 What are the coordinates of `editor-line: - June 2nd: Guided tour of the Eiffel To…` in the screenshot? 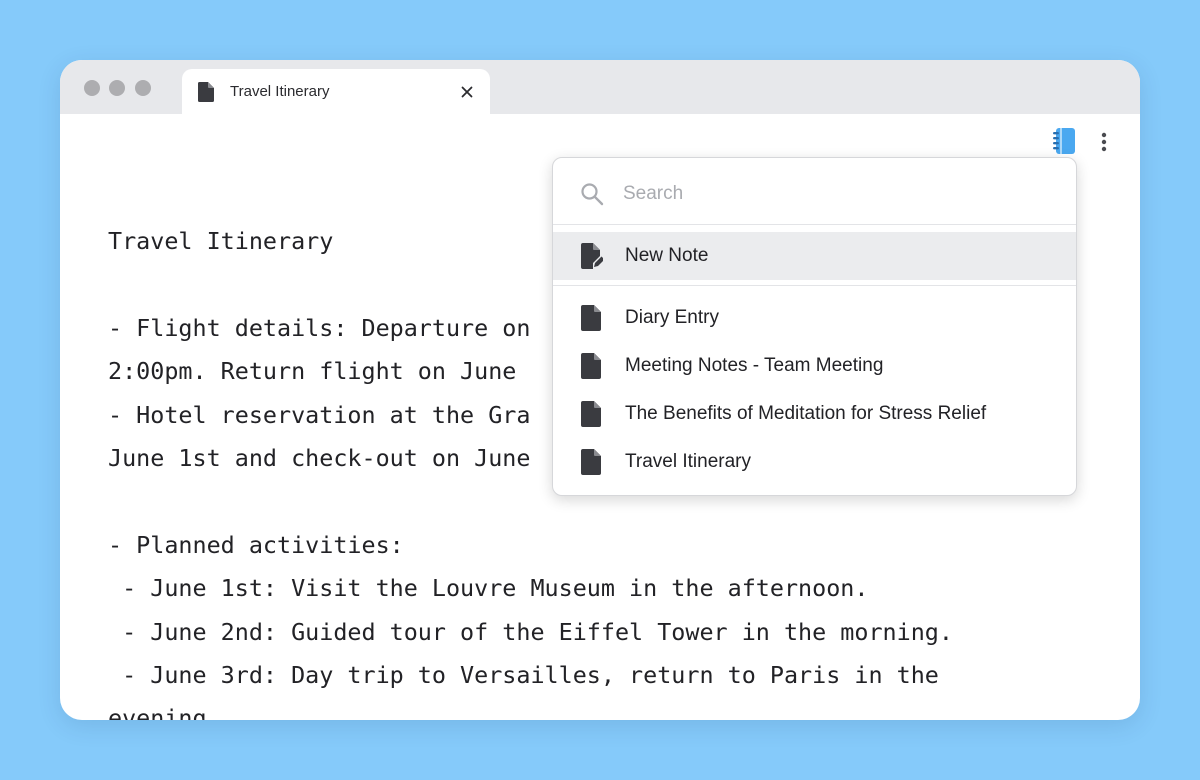 It's located at (530, 631).